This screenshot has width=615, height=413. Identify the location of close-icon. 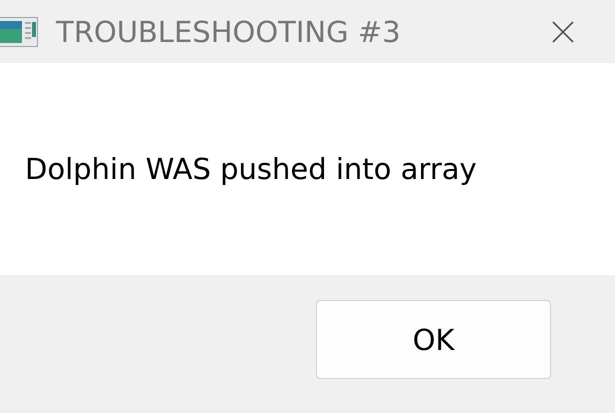
(563, 32).